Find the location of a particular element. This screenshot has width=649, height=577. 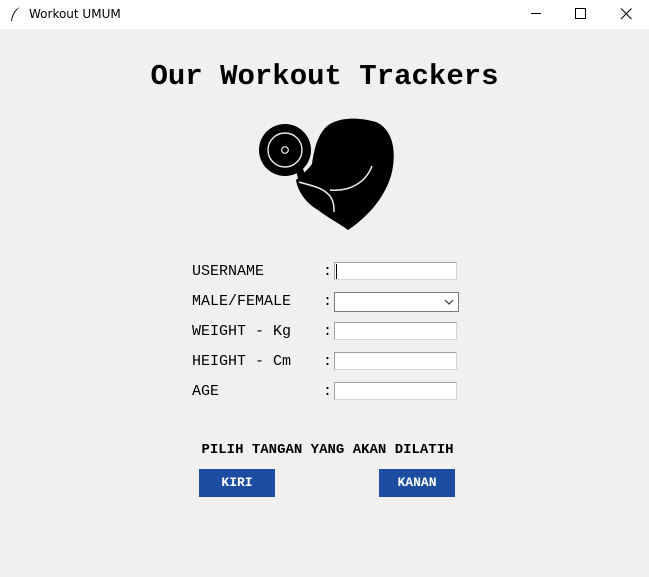

close-icon is located at coordinates (626, 14).